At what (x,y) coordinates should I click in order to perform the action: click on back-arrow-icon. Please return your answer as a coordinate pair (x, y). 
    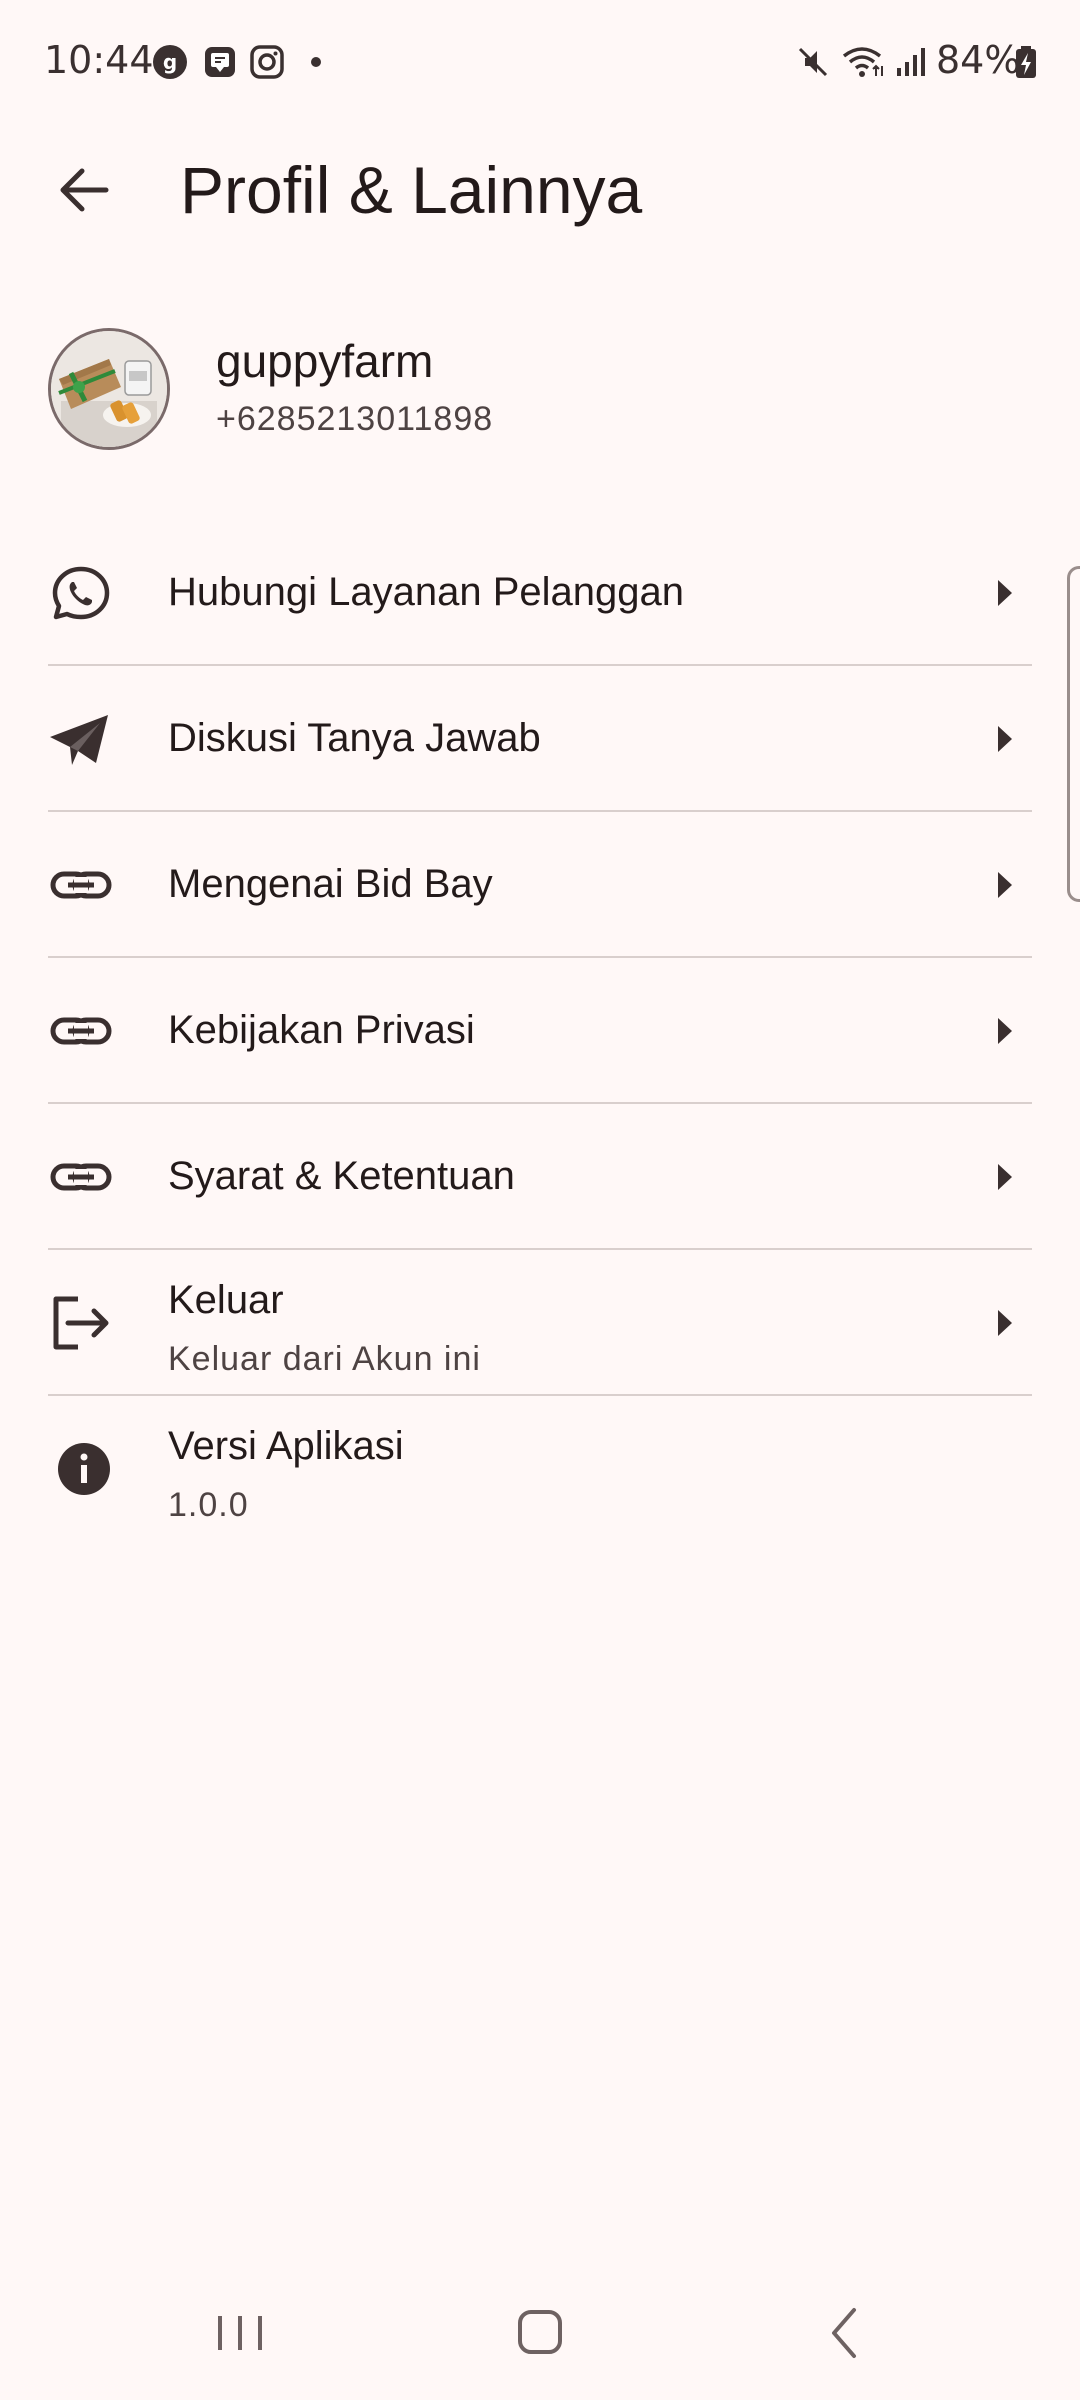
    Looking at the image, I should click on (84, 190).